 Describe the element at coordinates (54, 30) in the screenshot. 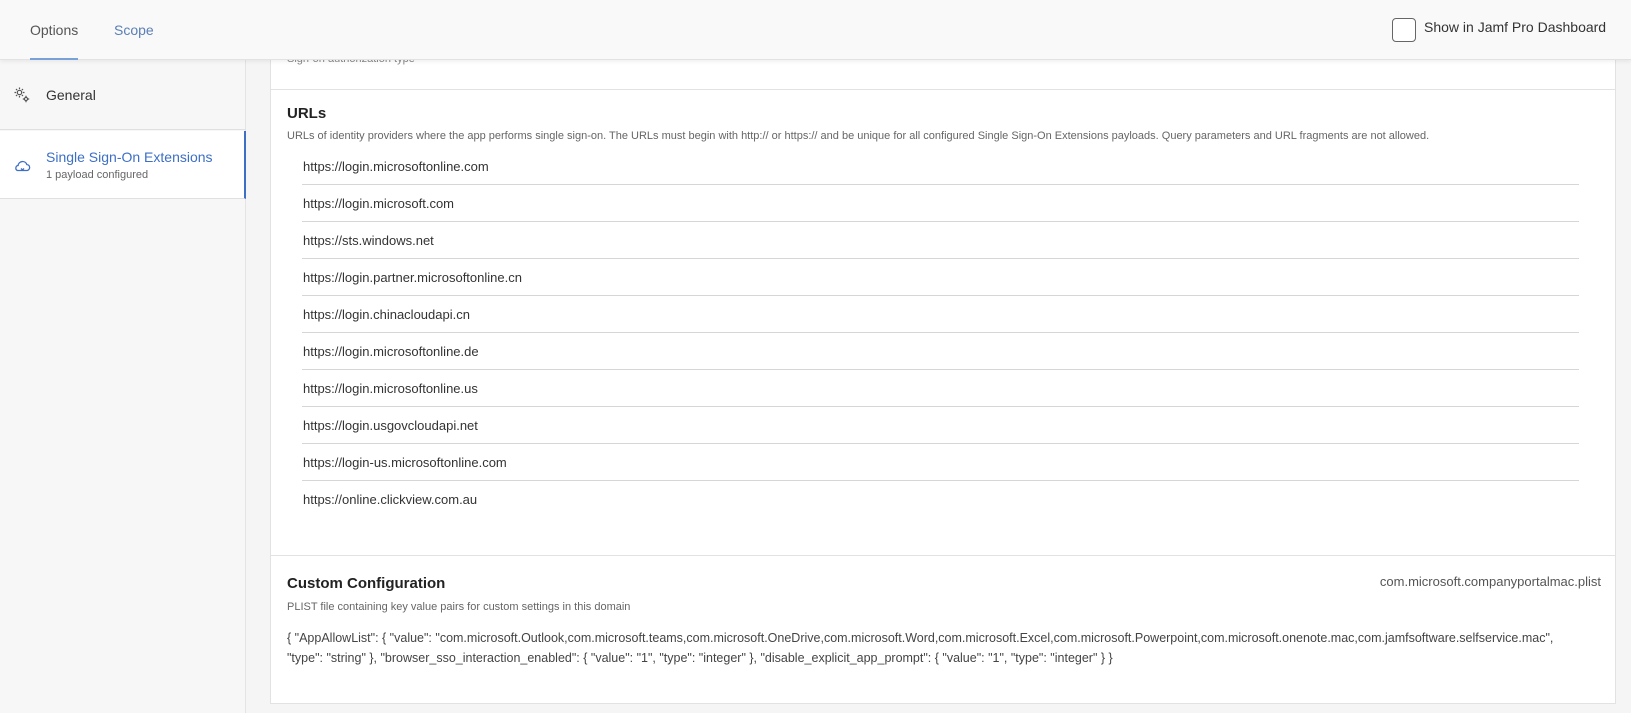

I see `tab-options: Options` at that location.